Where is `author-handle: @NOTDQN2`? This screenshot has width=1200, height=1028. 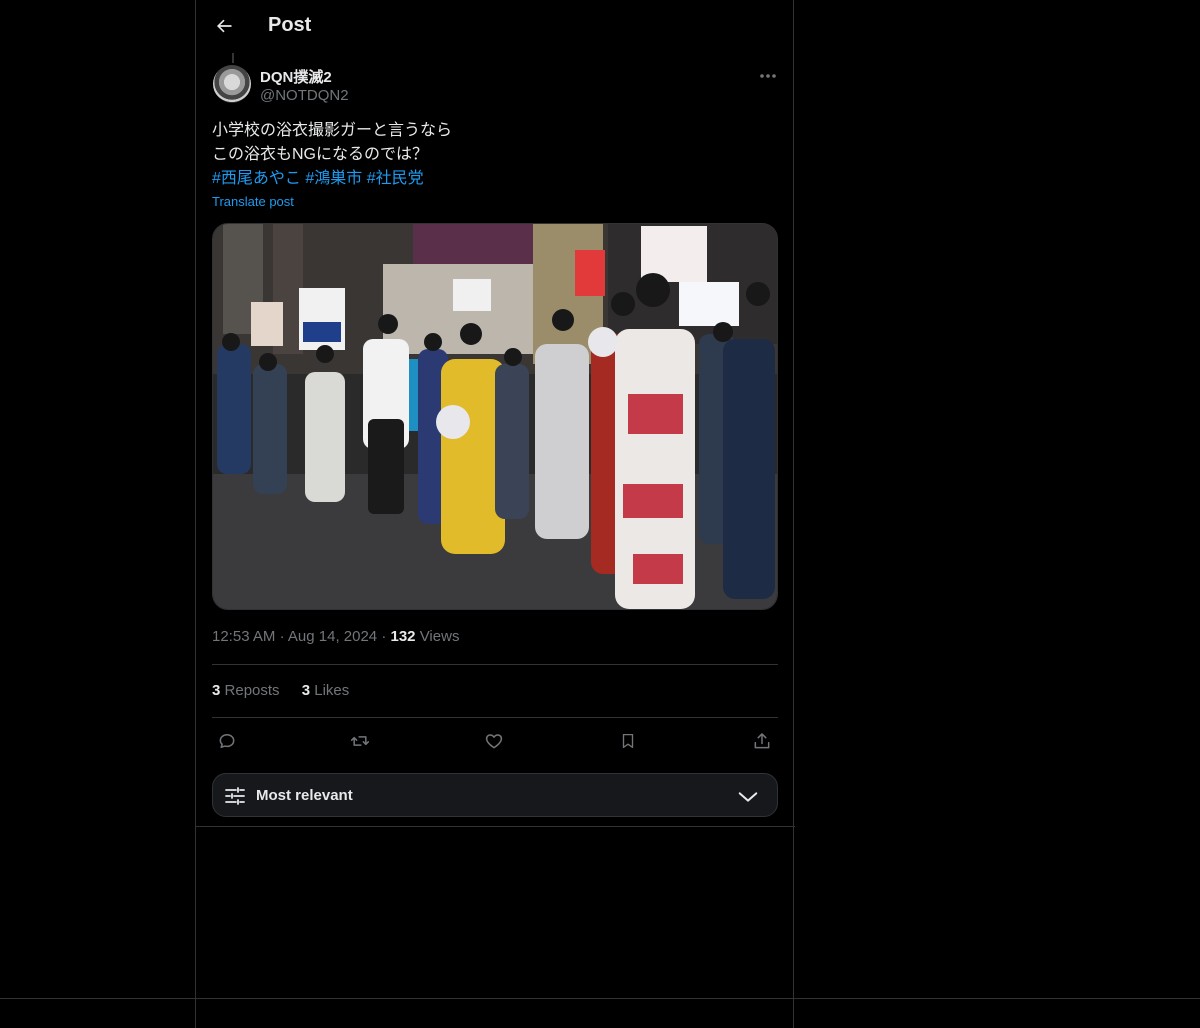 author-handle: @NOTDQN2 is located at coordinates (304, 95).